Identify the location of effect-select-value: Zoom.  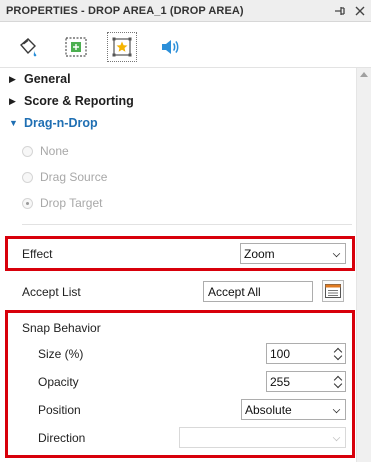
(259, 253).